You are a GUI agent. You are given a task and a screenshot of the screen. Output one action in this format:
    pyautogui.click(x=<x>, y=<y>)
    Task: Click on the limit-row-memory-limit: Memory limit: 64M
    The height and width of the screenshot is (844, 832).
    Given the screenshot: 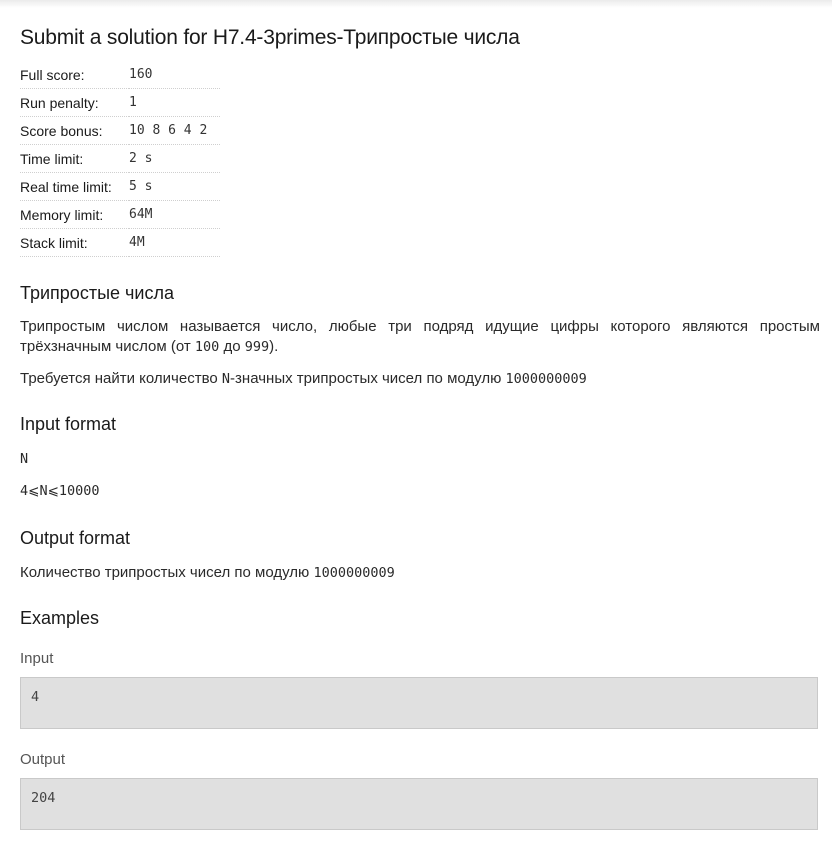 What is the action you would take?
    pyautogui.click(x=120, y=214)
    